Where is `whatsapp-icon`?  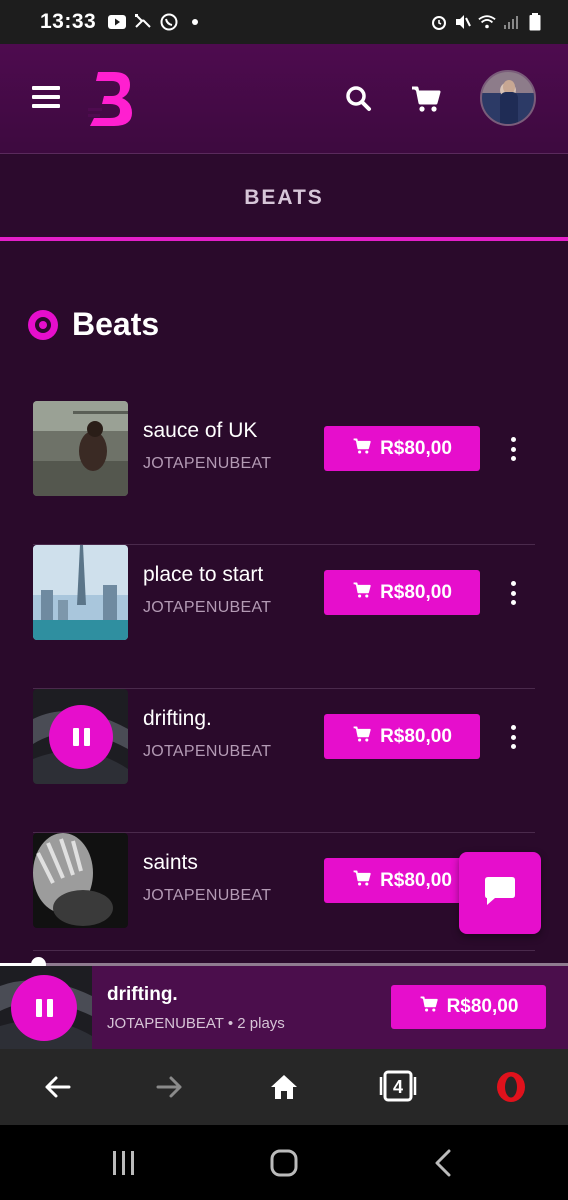 whatsapp-icon is located at coordinates (169, 22).